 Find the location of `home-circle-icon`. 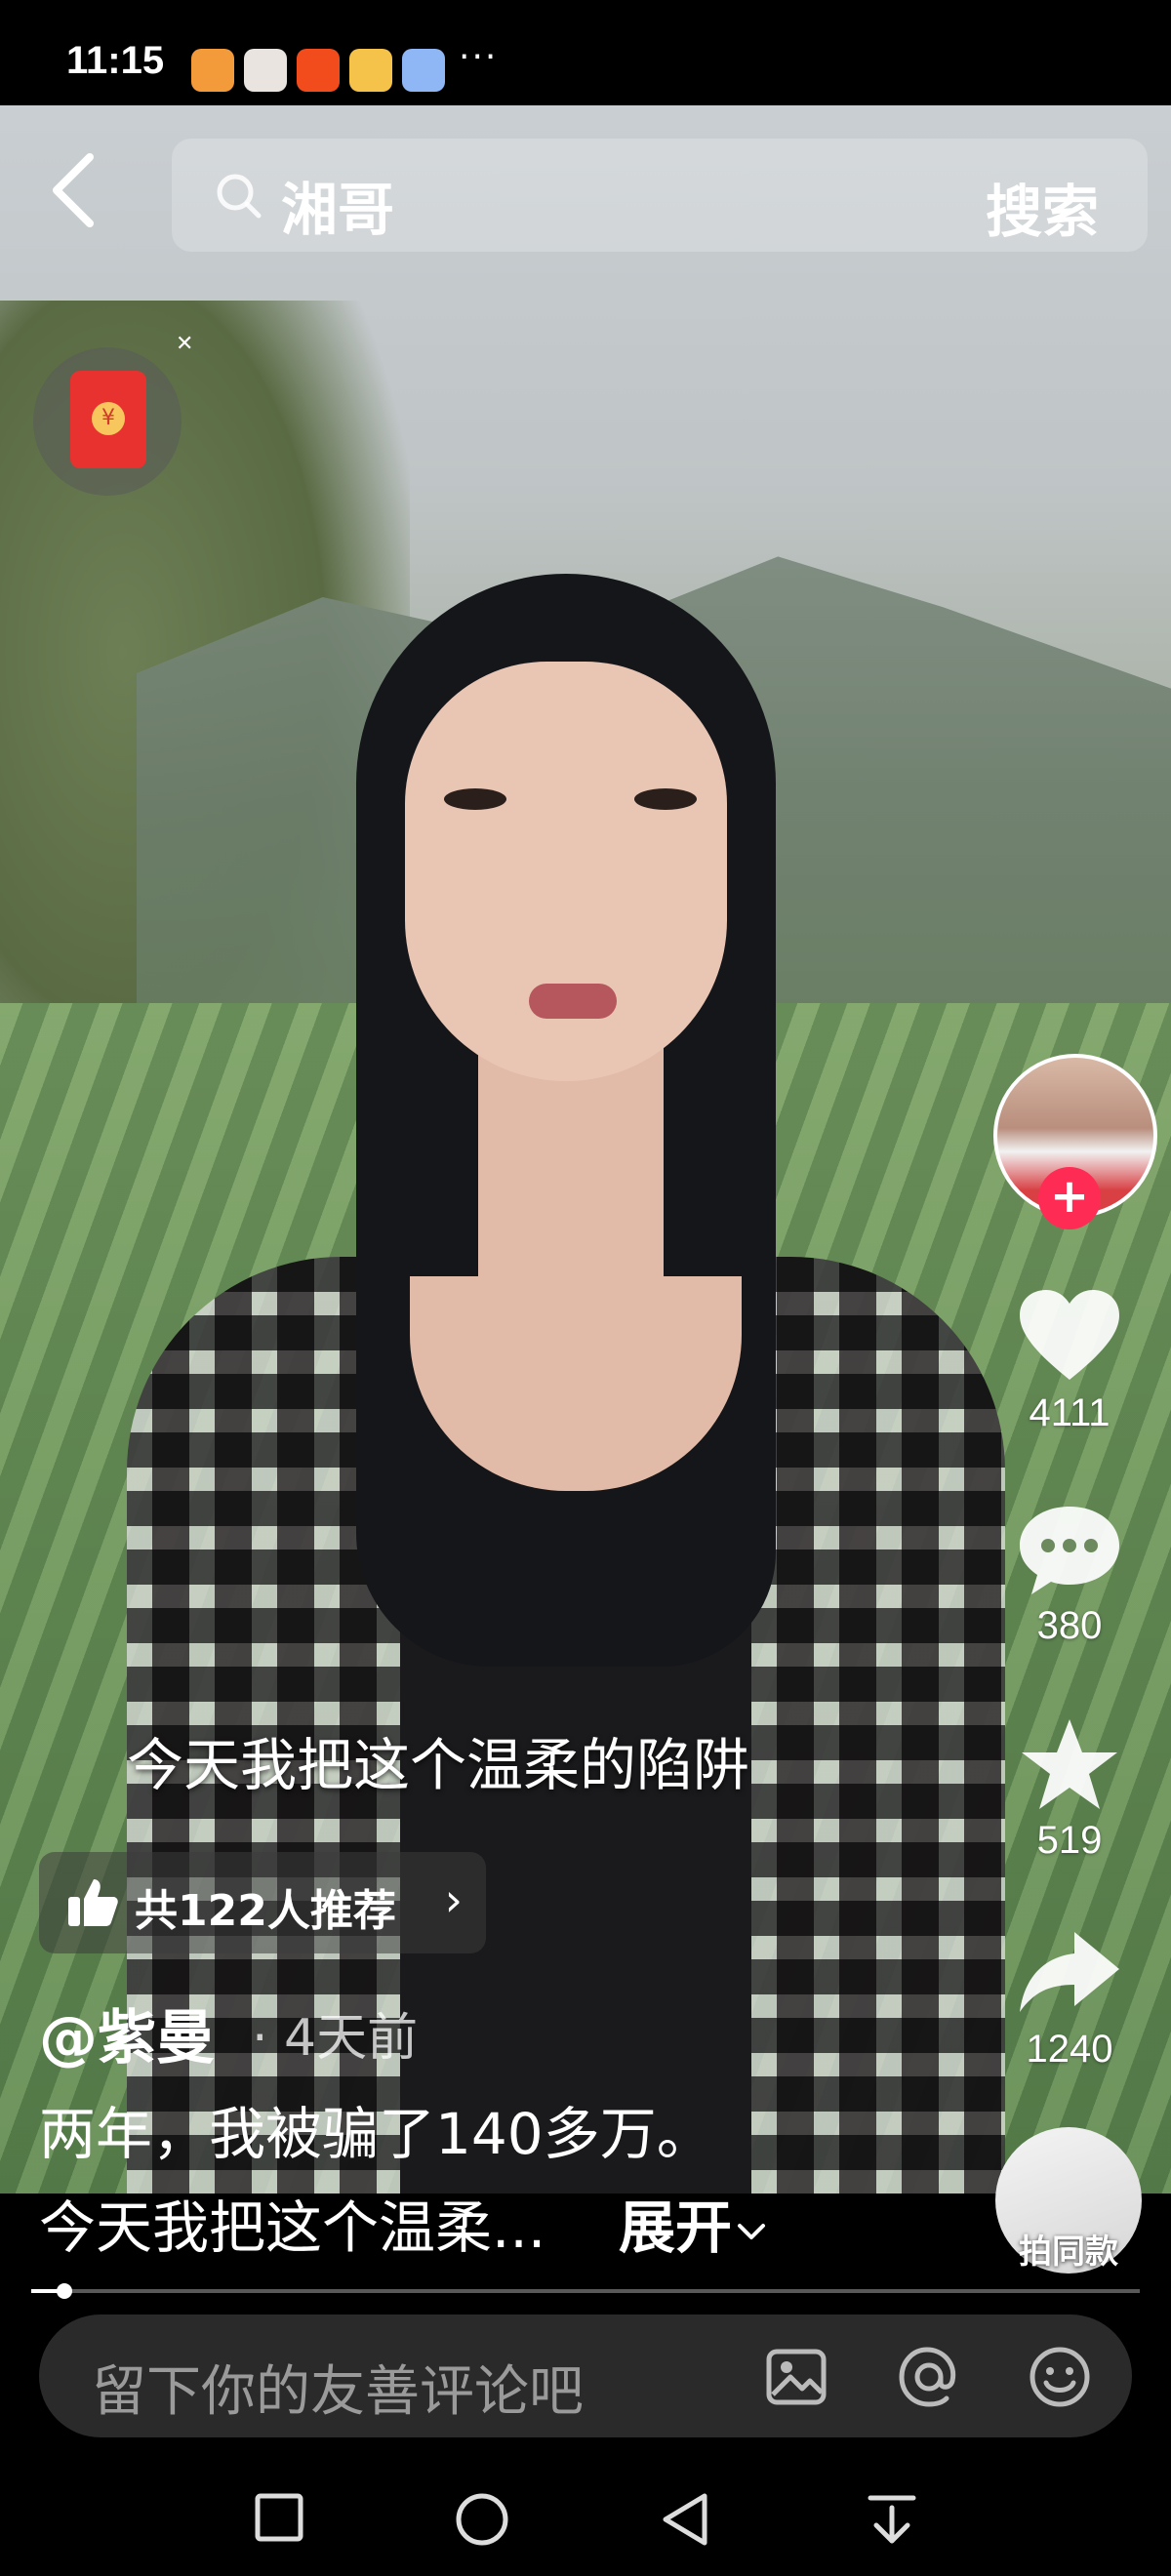

home-circle-icon is located at coordinates (482, 2519).